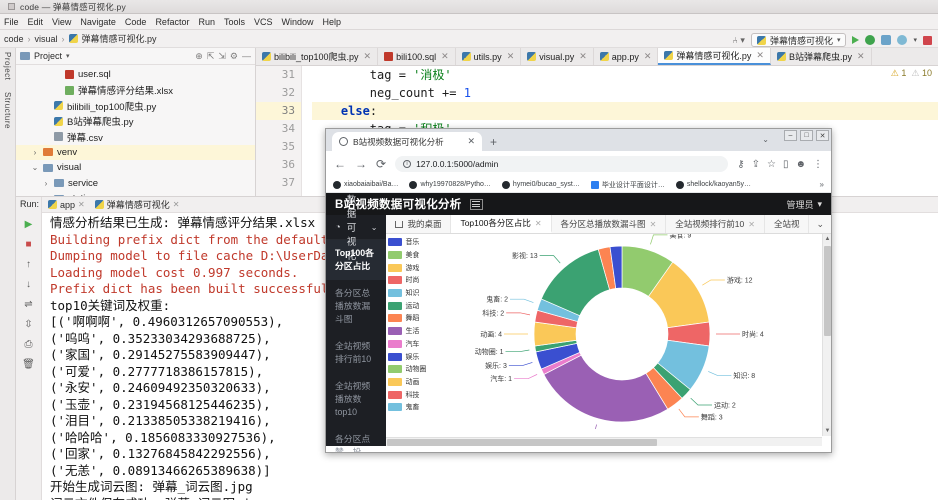 Image resolution: width=938 pixels, height=500 pixels. Describe the element at coordinates (822, 135) in the screenshot. I see `close-button: ✕` at that location.